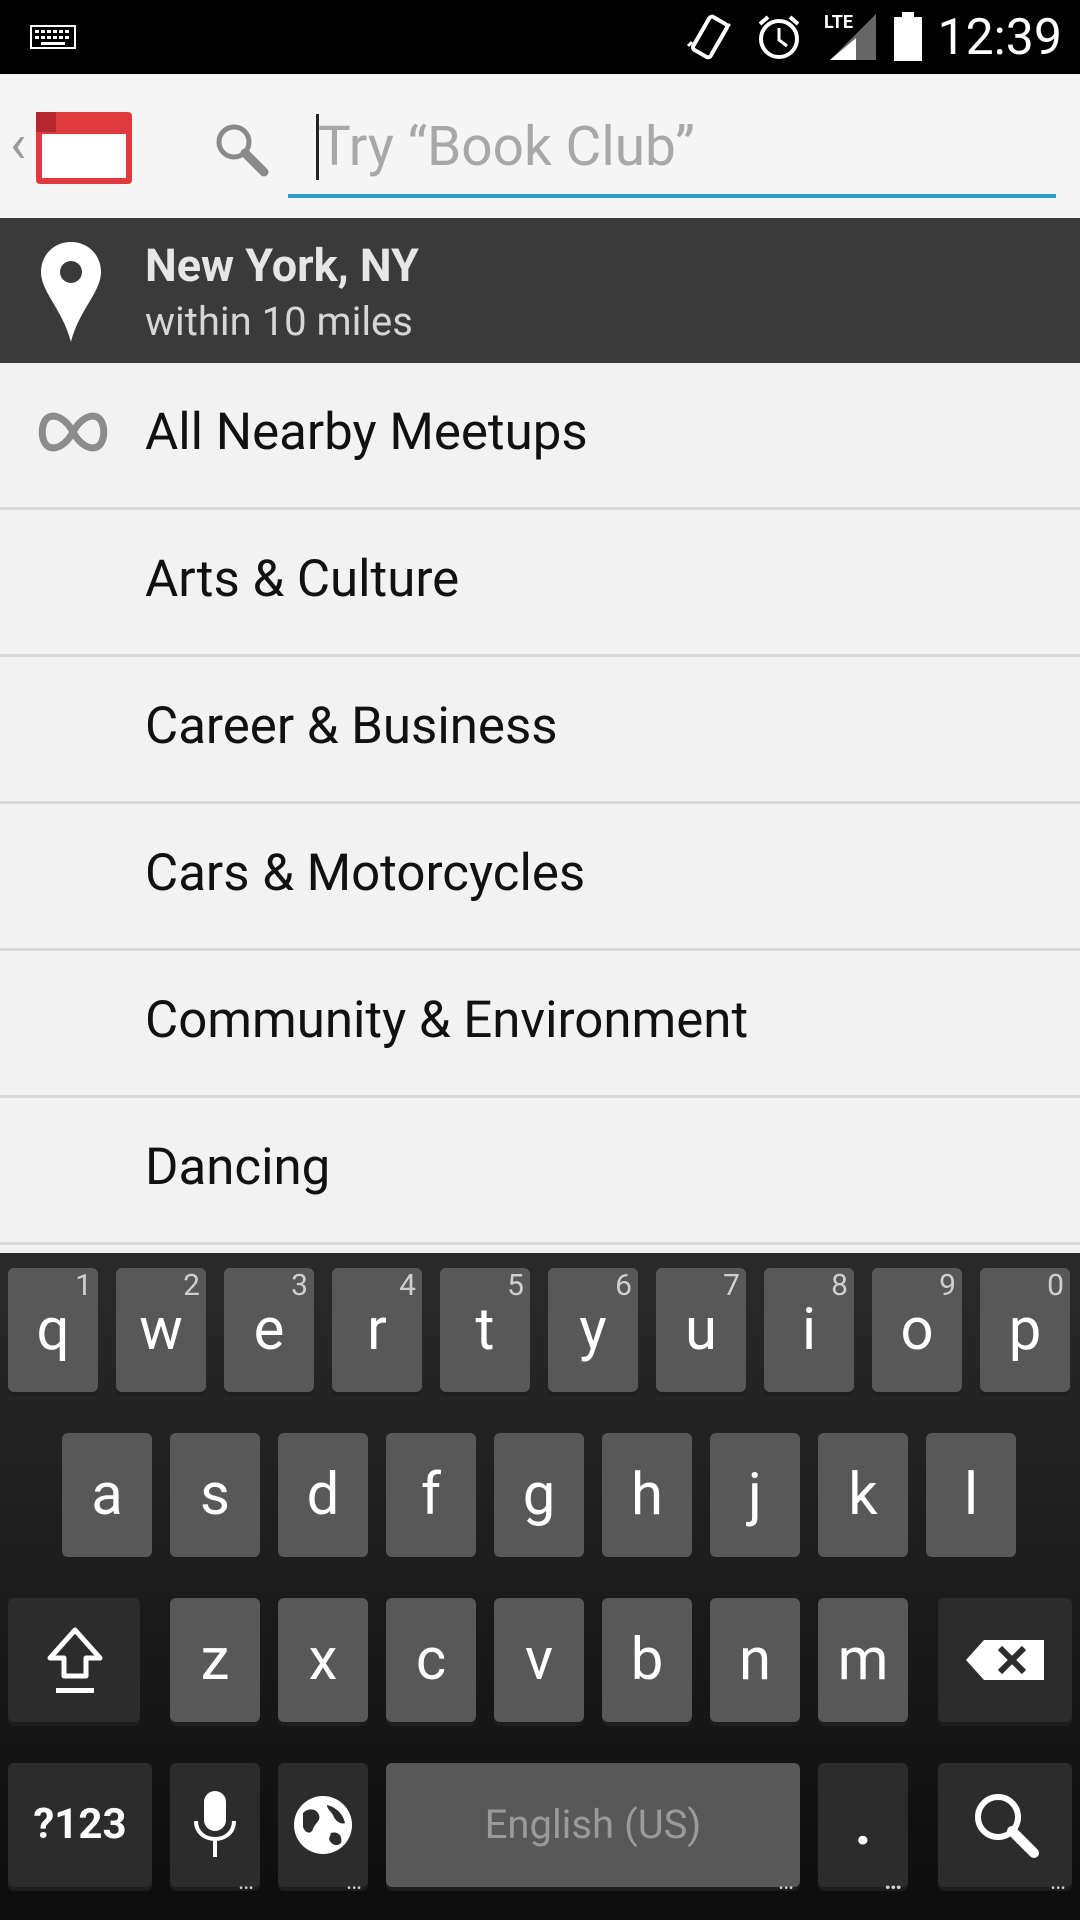  I want to click on key-q: q1, so click(53, 1330).